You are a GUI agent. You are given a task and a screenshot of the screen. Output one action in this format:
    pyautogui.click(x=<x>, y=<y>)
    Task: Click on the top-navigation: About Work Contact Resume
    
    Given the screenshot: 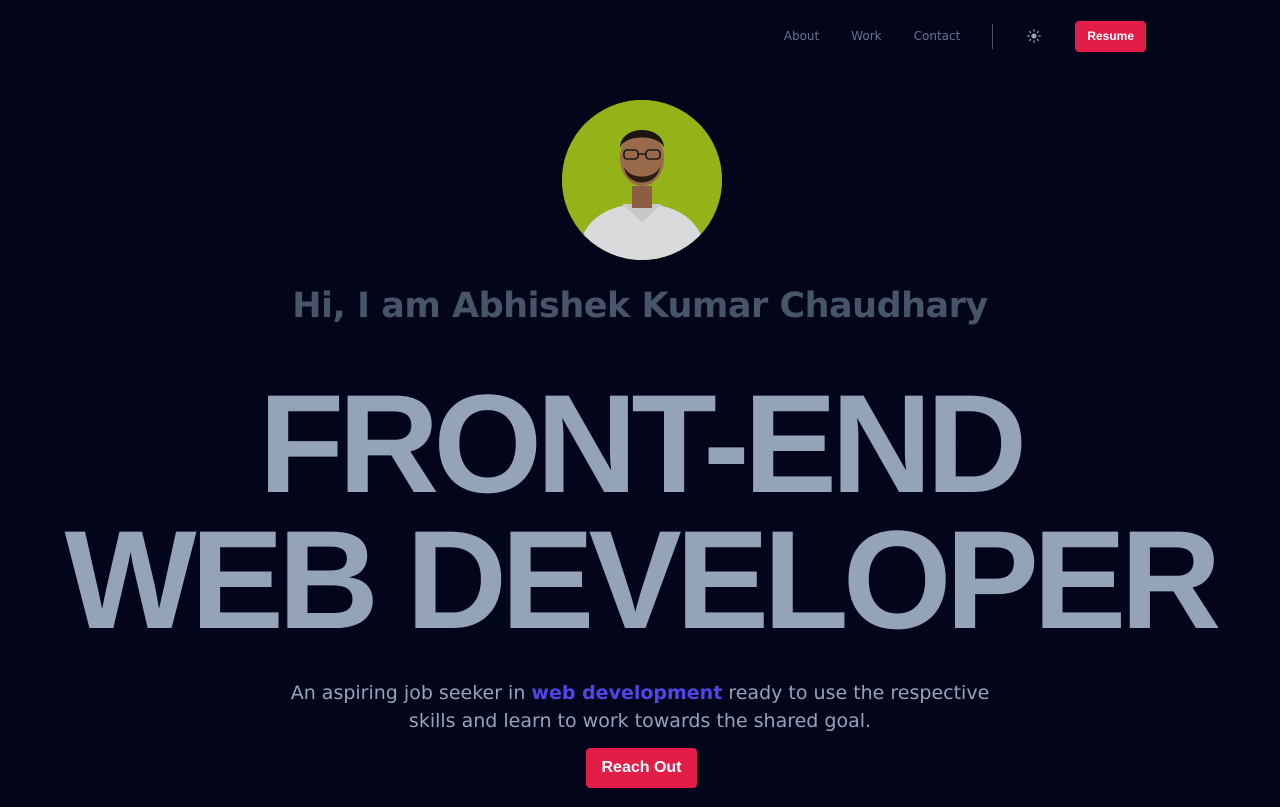 What is the action you would take?
    pyautogui.click(x=965, y=36)
    